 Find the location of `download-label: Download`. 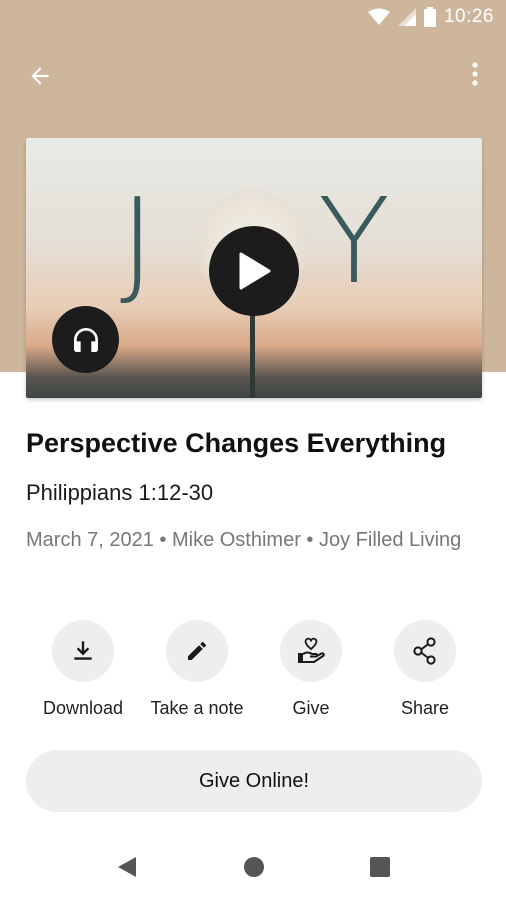

download-label: Download is located at coordinates (83, 708).